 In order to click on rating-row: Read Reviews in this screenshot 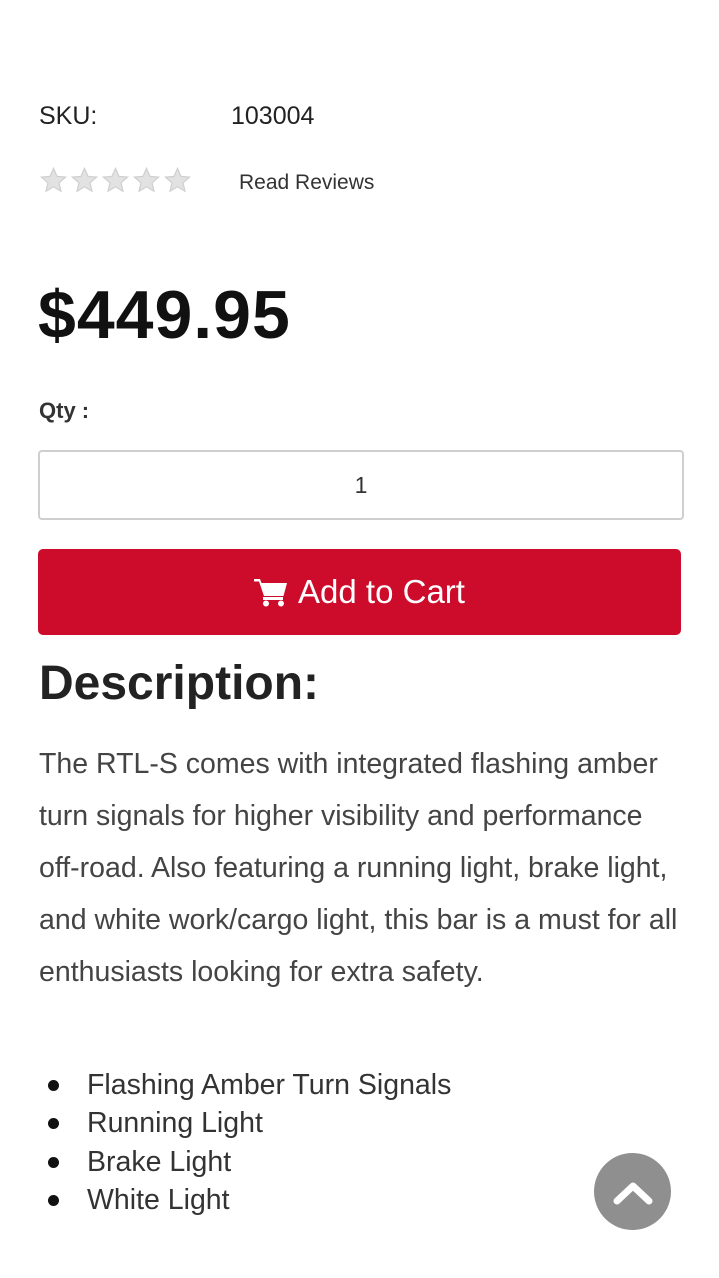, I will do `click(206, 180)`.